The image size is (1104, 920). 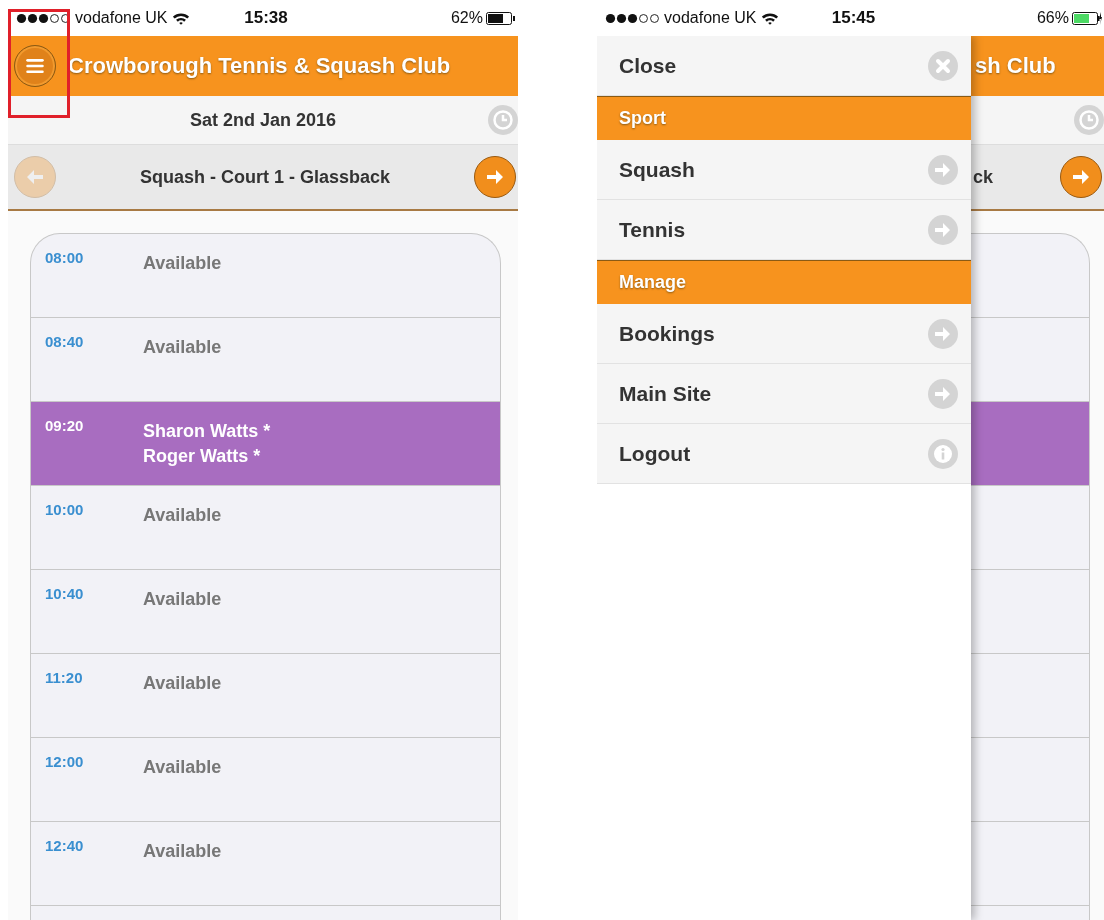 What do you see at coordinates (65, 341) in the screenshot?
I see `slot-time: 08:40` at bounding box center [65, 341].